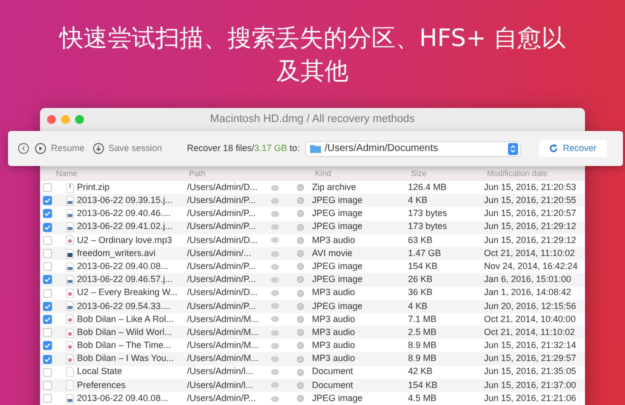 This screenshot has width=625, height=405. I want to click on modification-date: Jun 15, 2016, 21:21:06, so click(530, 398).